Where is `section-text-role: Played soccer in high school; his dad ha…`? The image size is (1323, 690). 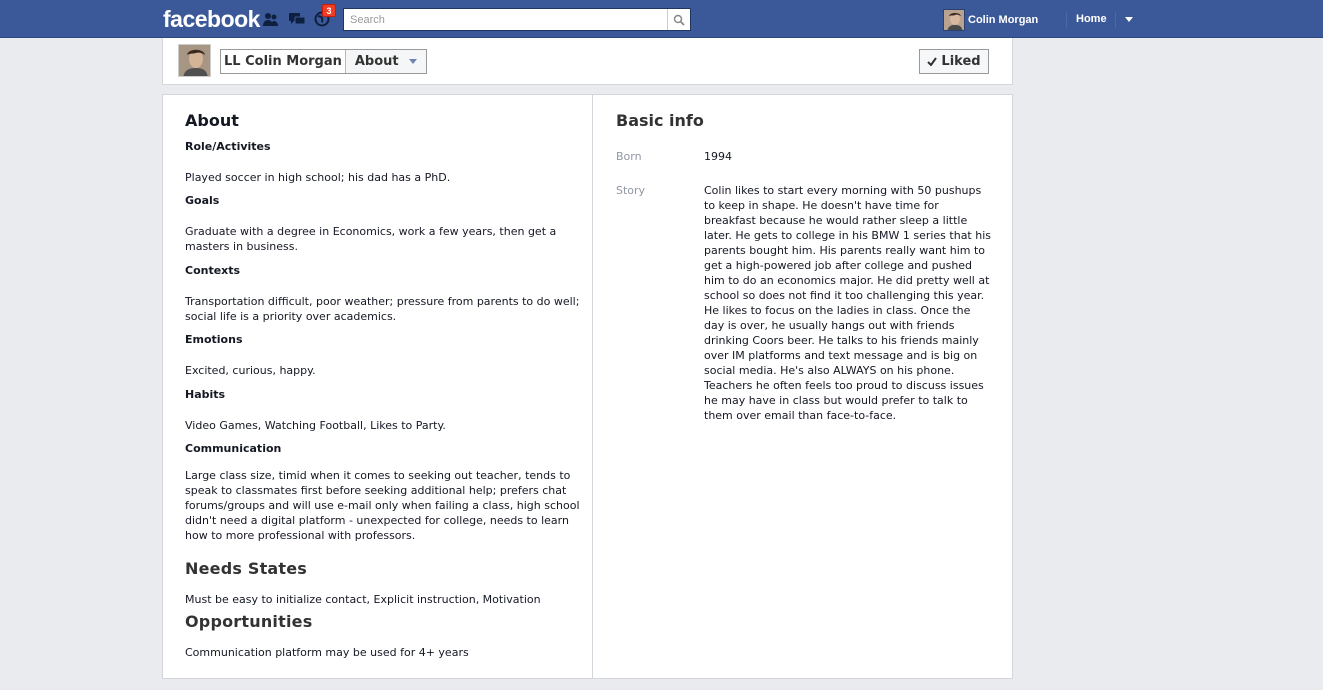 section-text-role: Played soccer in high school; his dad ha… is located at coordinates (318, 177).